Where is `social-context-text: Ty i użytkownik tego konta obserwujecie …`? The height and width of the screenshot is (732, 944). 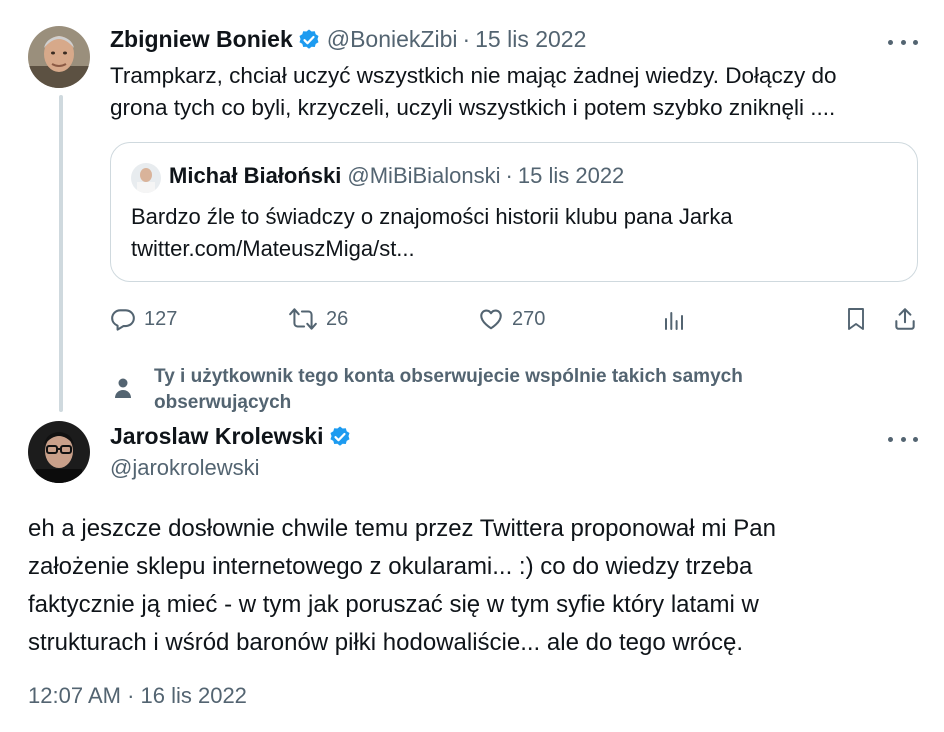
social-context-text: Ty i użytkownik tego konta obserwujecie … is located at coordinates (448, 389).